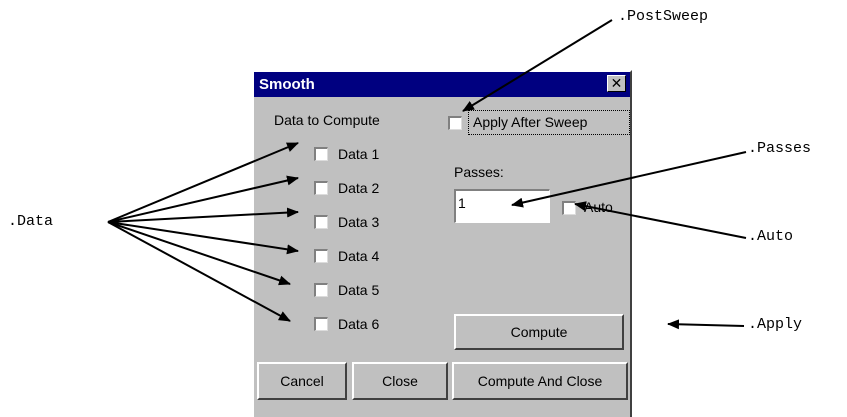  Describe the element at coordinates (359, 188) in the screenshot. I see `data-2-label: Data 2` at that location.